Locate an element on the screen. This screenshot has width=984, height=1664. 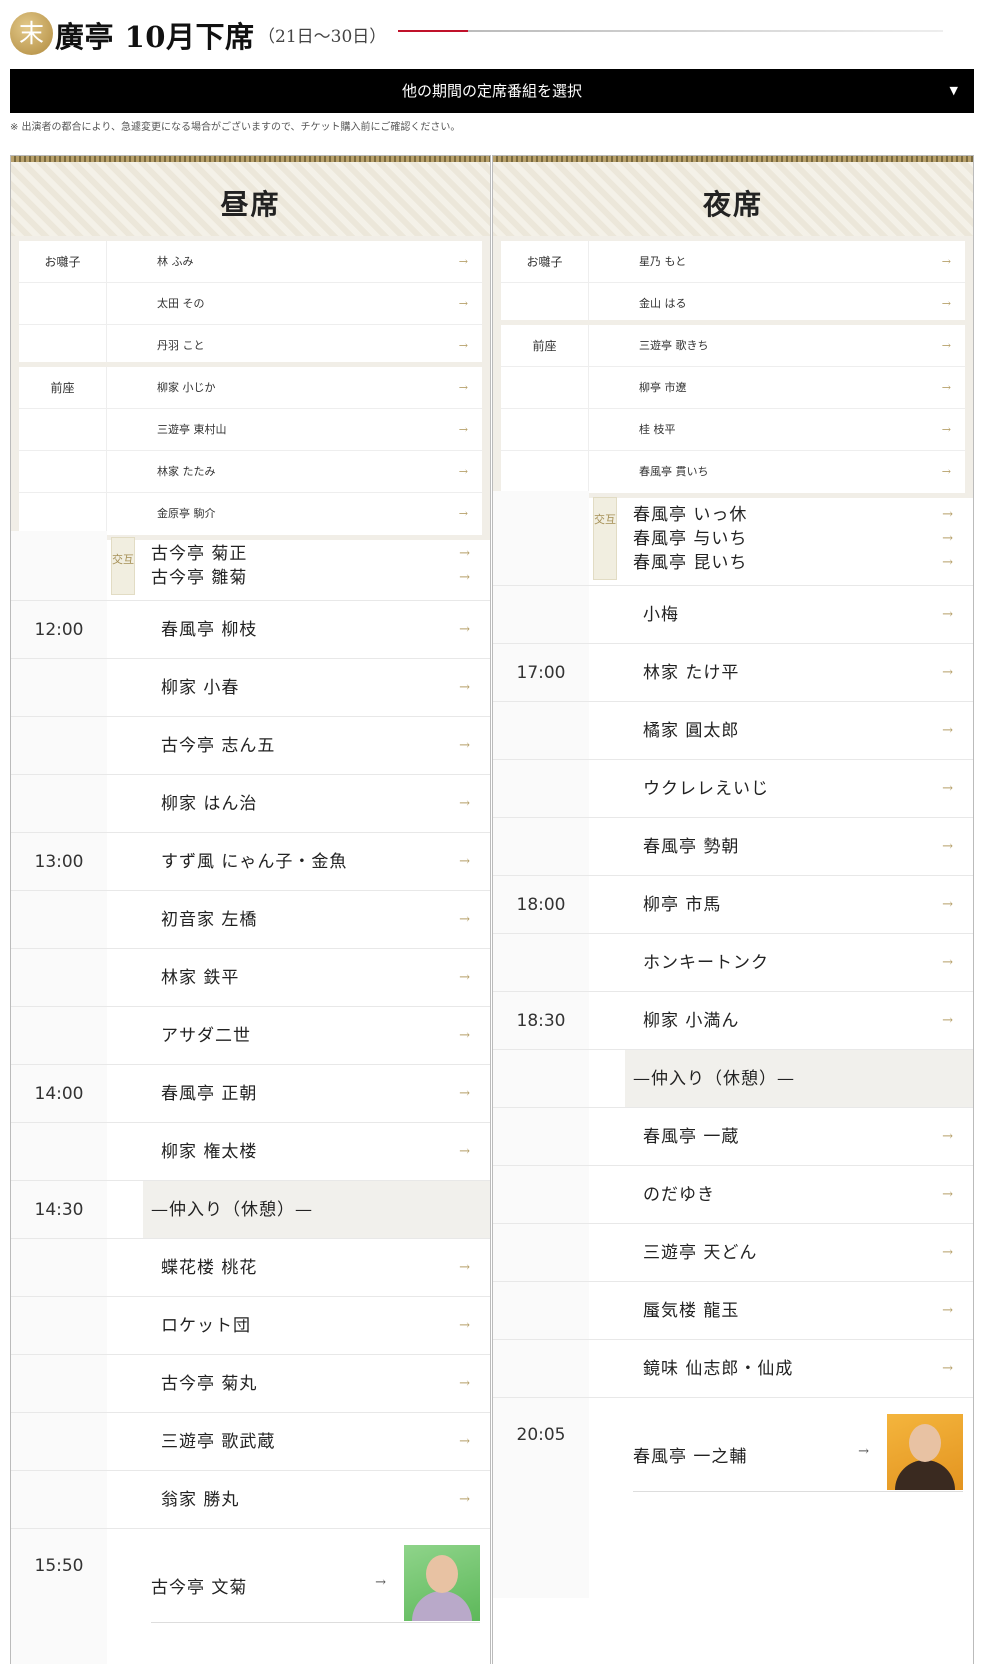
day-performer-name: アサダ二世 is located at coordinates (206, 1036).